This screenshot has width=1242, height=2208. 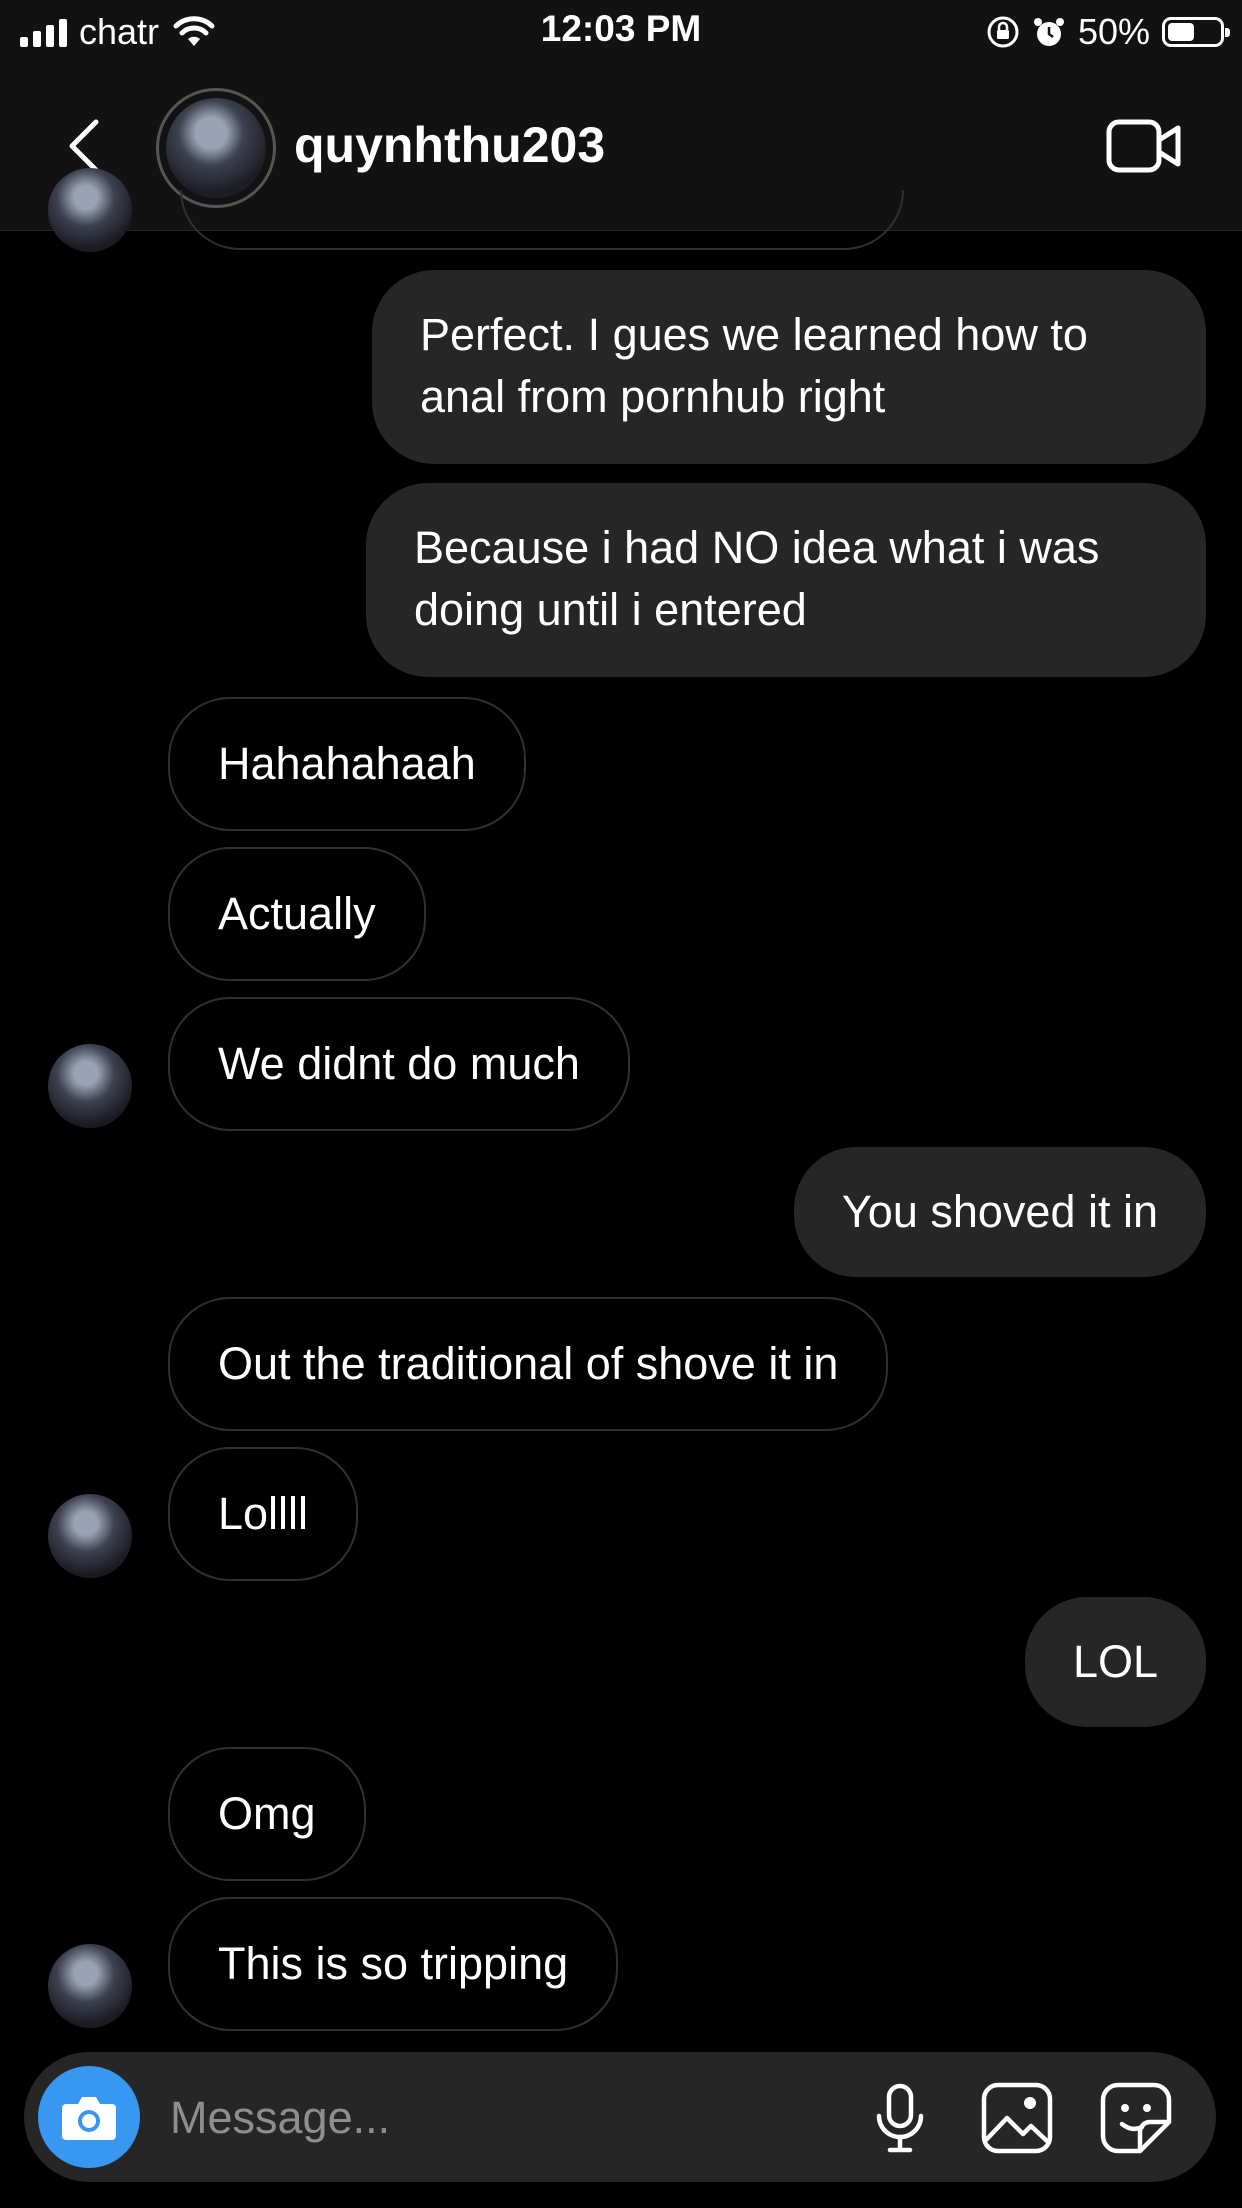 I want to click on back-arrow-icon, so click(x=88, y=146).